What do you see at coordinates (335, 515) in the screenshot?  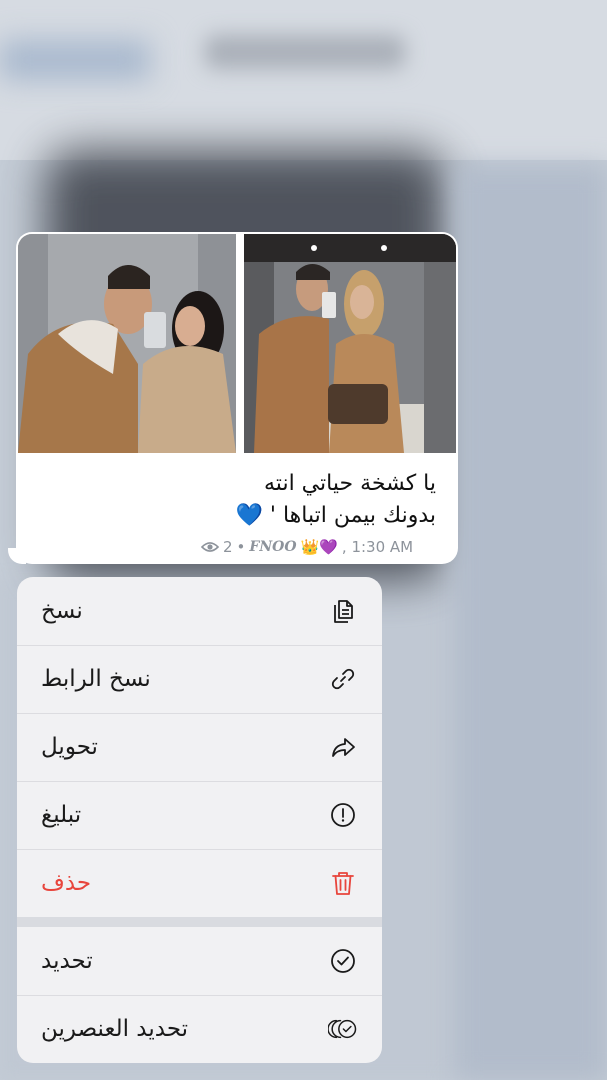 I see `message-text-line-2: بدونك بيمن اتباها ' 💙` at bounding box center [335, 515].